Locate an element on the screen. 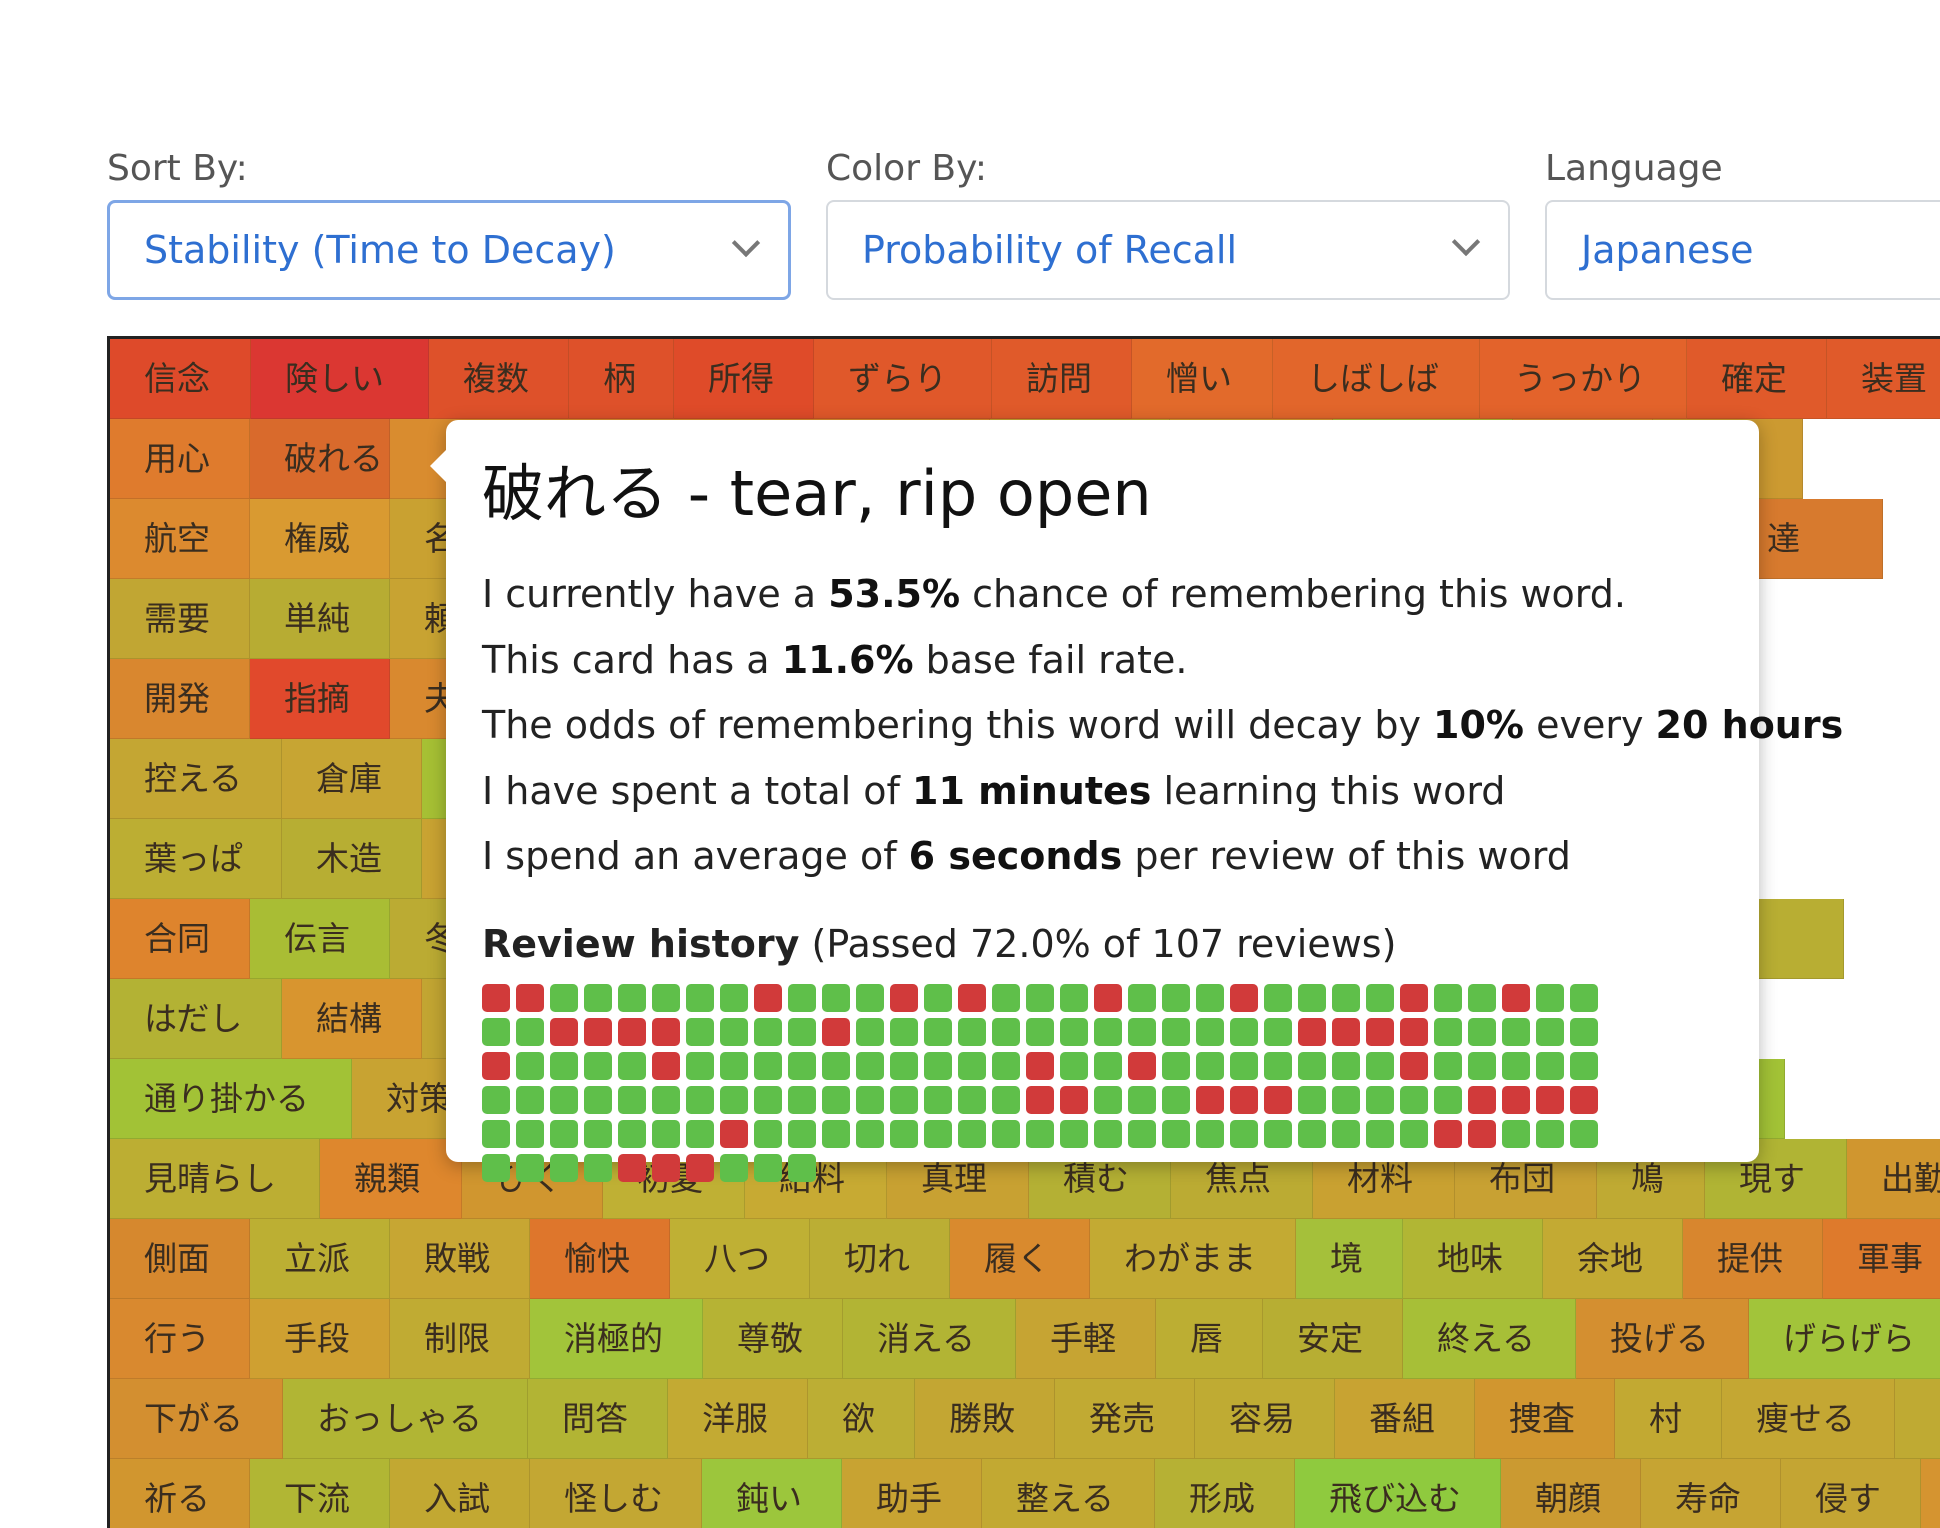 The image size is (1940, 1528). word-tile: 尊敬 is located at coordinates (773, 1339).